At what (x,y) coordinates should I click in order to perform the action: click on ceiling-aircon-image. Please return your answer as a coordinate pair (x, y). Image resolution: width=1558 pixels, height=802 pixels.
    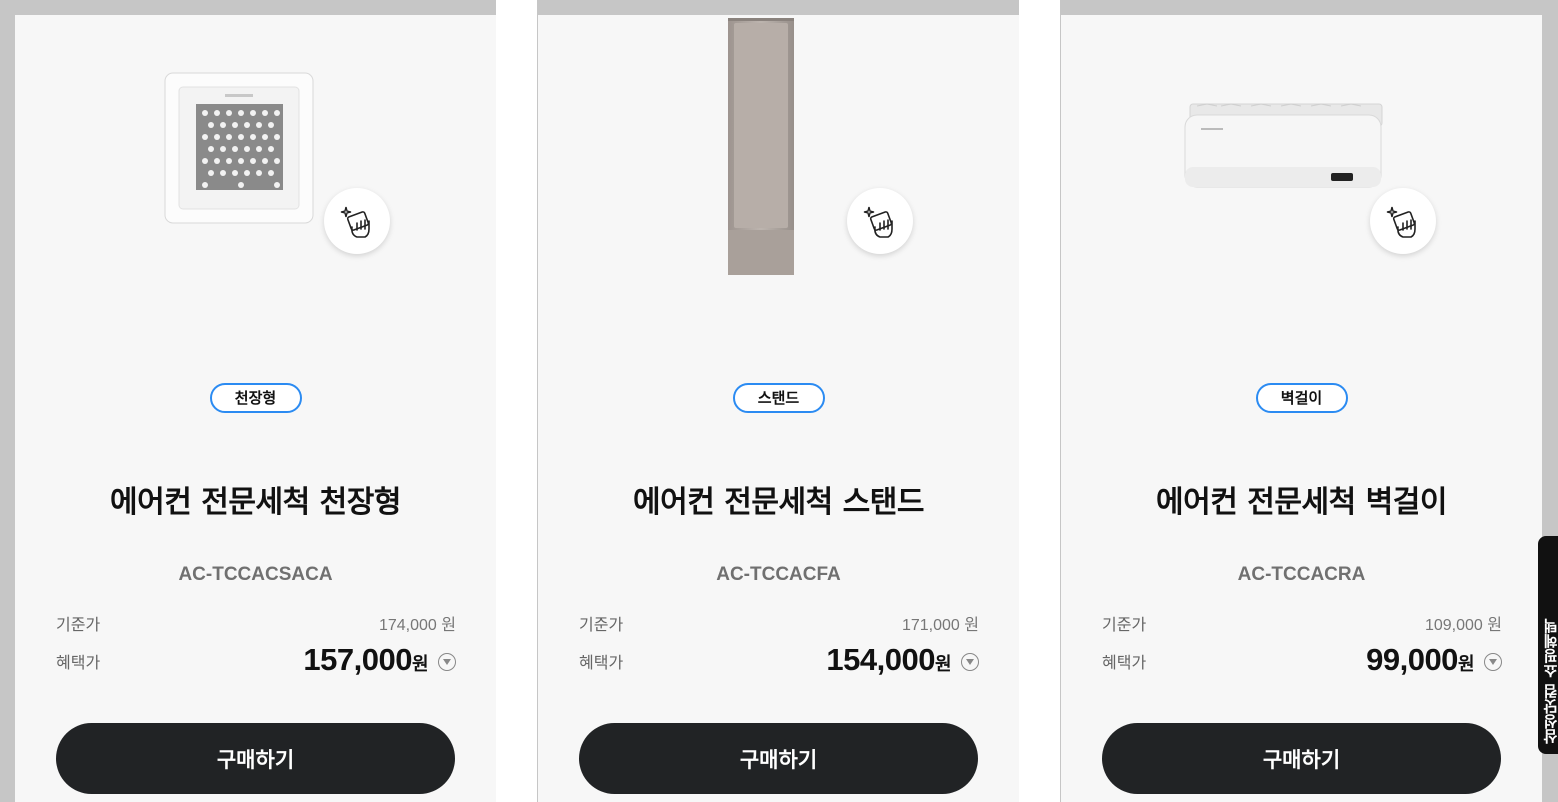
    Looking at the image, I should click on (239, 148).